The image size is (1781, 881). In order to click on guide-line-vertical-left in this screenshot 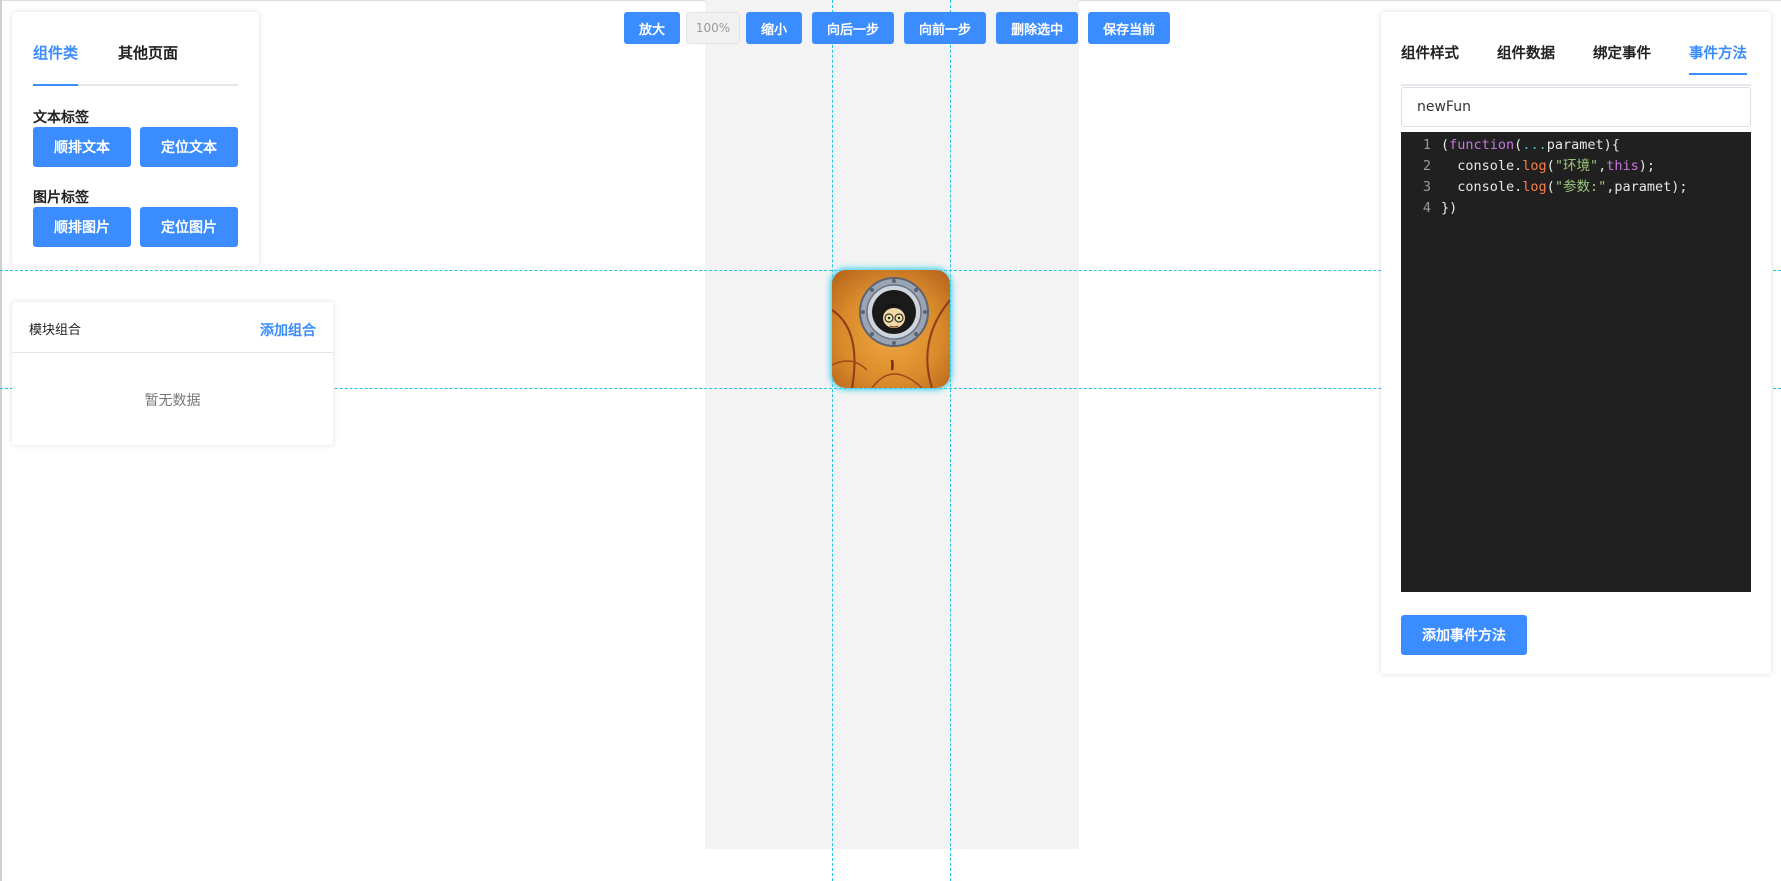, I will do `click(832, 440)`.